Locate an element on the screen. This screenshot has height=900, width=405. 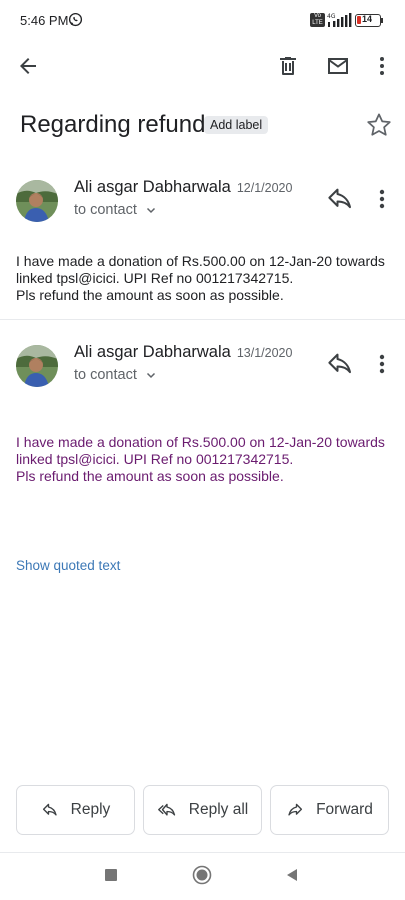
system-nav-bar is located at coordinates (202, 876).